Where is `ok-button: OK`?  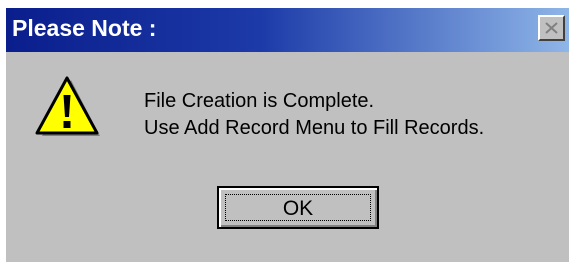 ok-button: OK is located at coordinates (298, 207).